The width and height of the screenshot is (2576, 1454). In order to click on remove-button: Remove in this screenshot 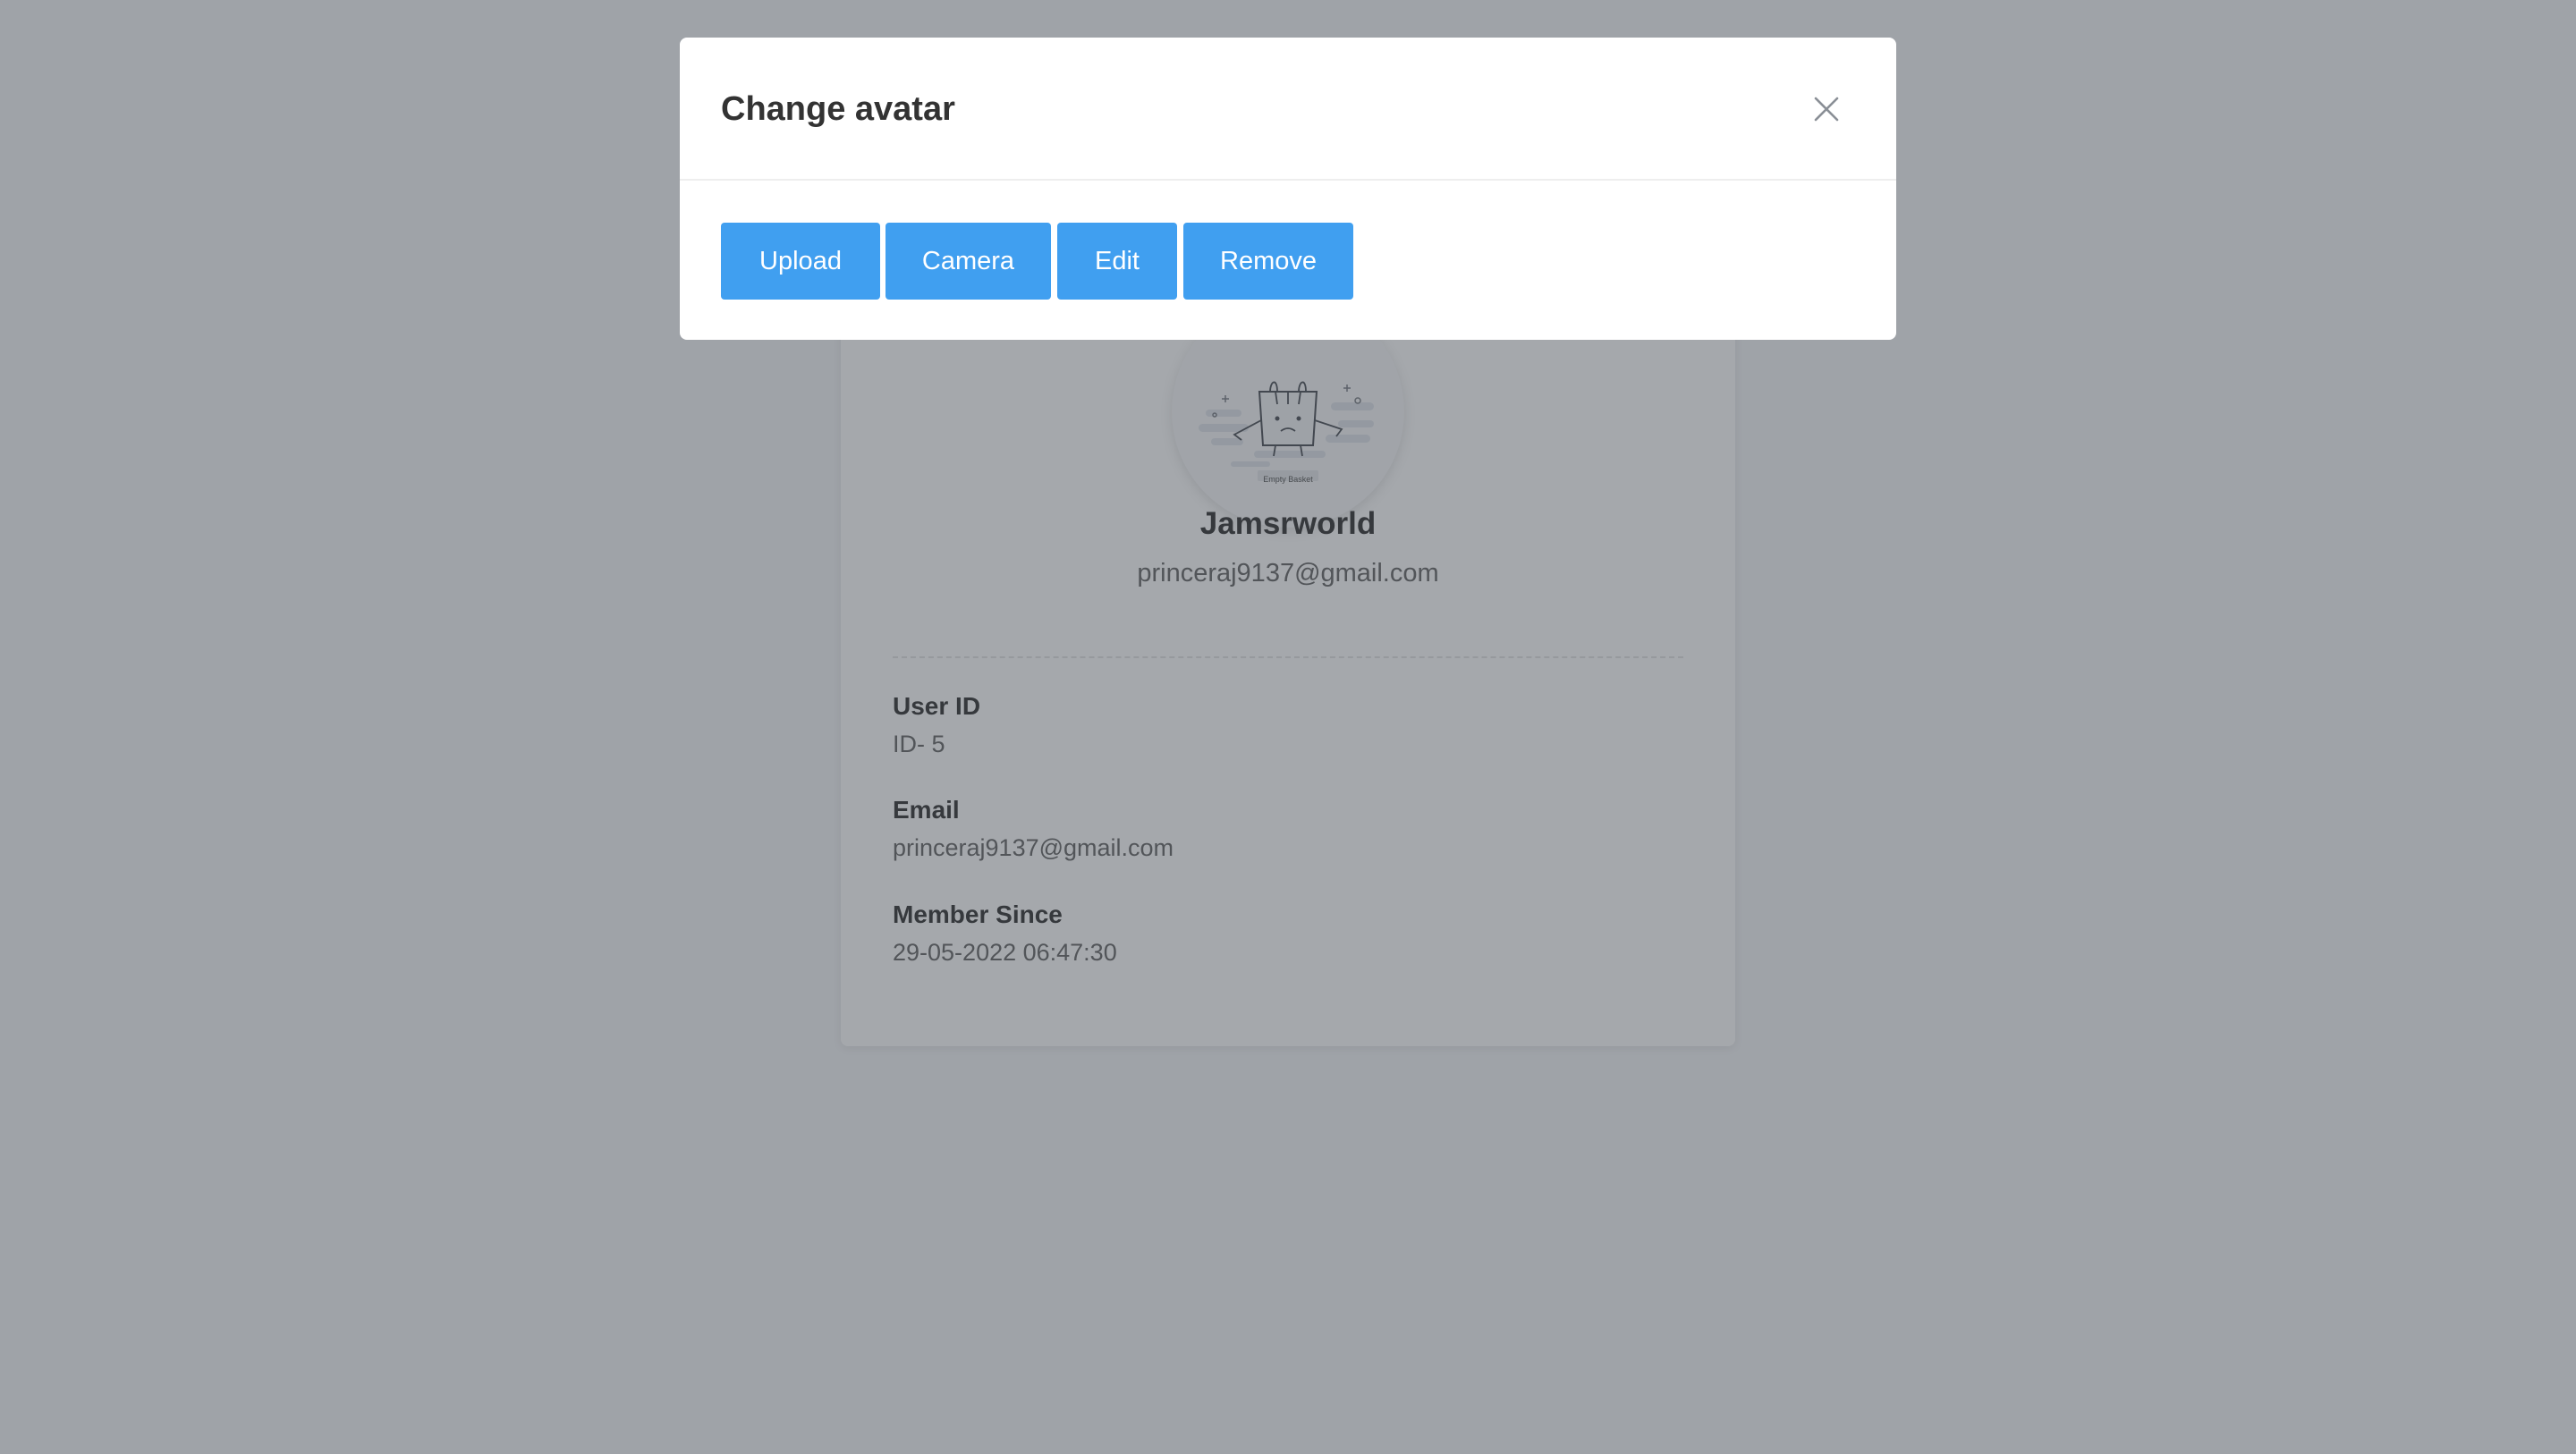, I will do `click(1268, 262)`.